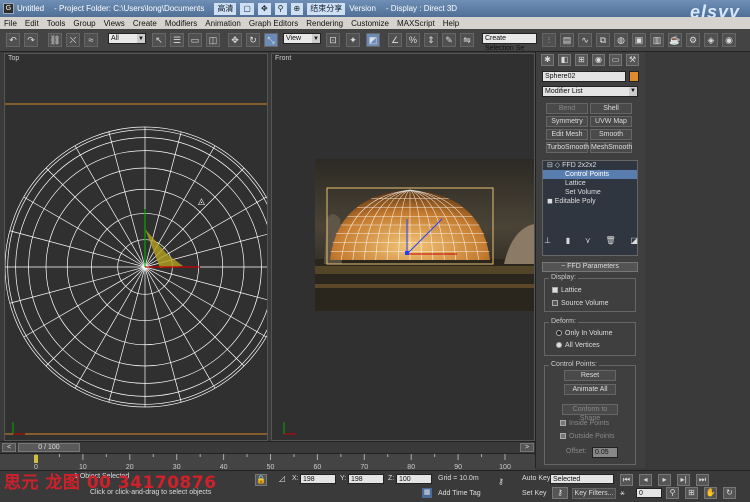  I want to click on stack-item-ffd: ⊟ ◇ FFD 2x2x2, so click(590, 165).